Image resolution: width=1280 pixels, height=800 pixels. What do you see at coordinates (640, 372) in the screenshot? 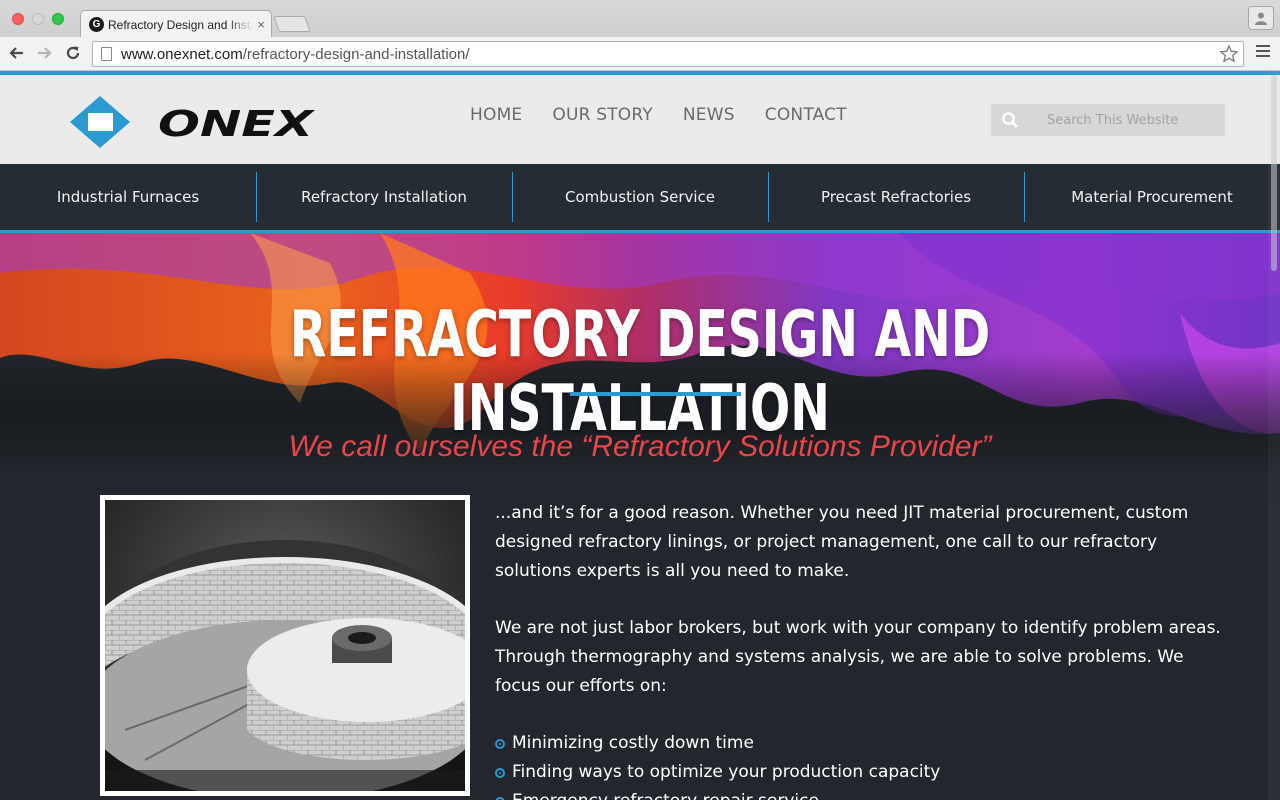
I see `page-title: REFRACTORY DESIGN AND INSTALLATION` at bounding box center [640, 372].